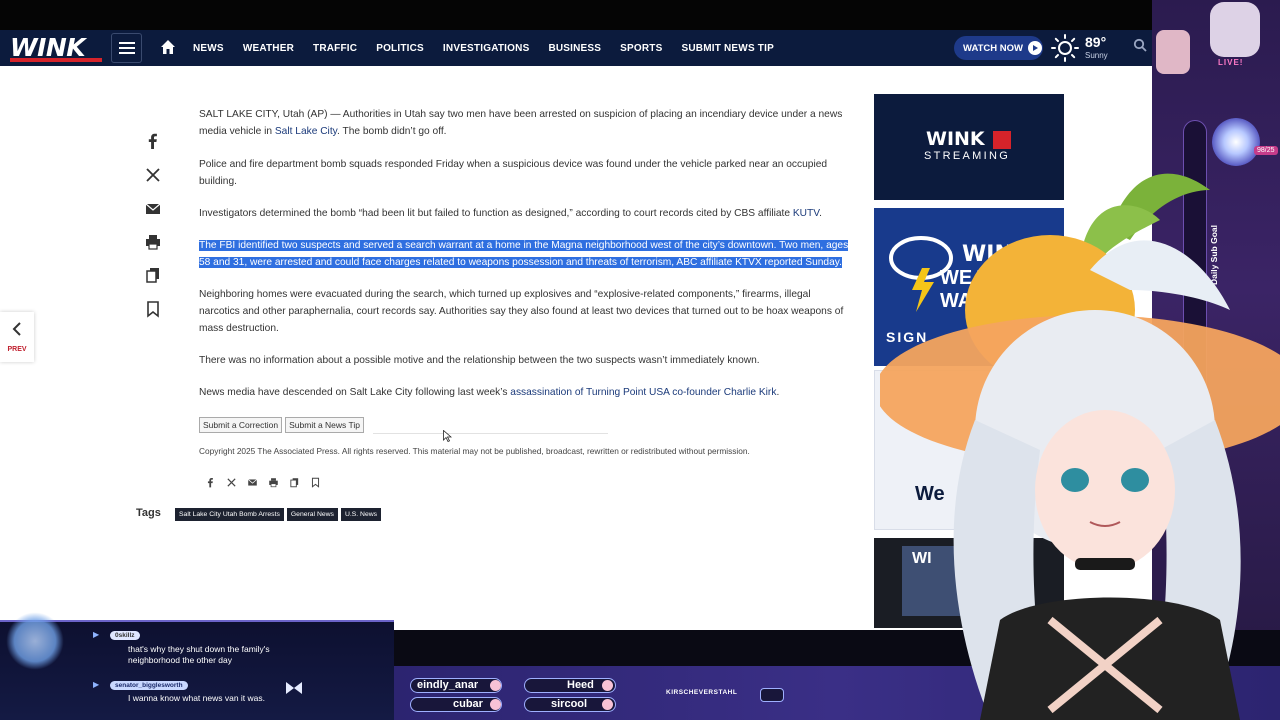 This screenshot has width=1280, height=720. I want to click on logo-underline, so click(56, 60).